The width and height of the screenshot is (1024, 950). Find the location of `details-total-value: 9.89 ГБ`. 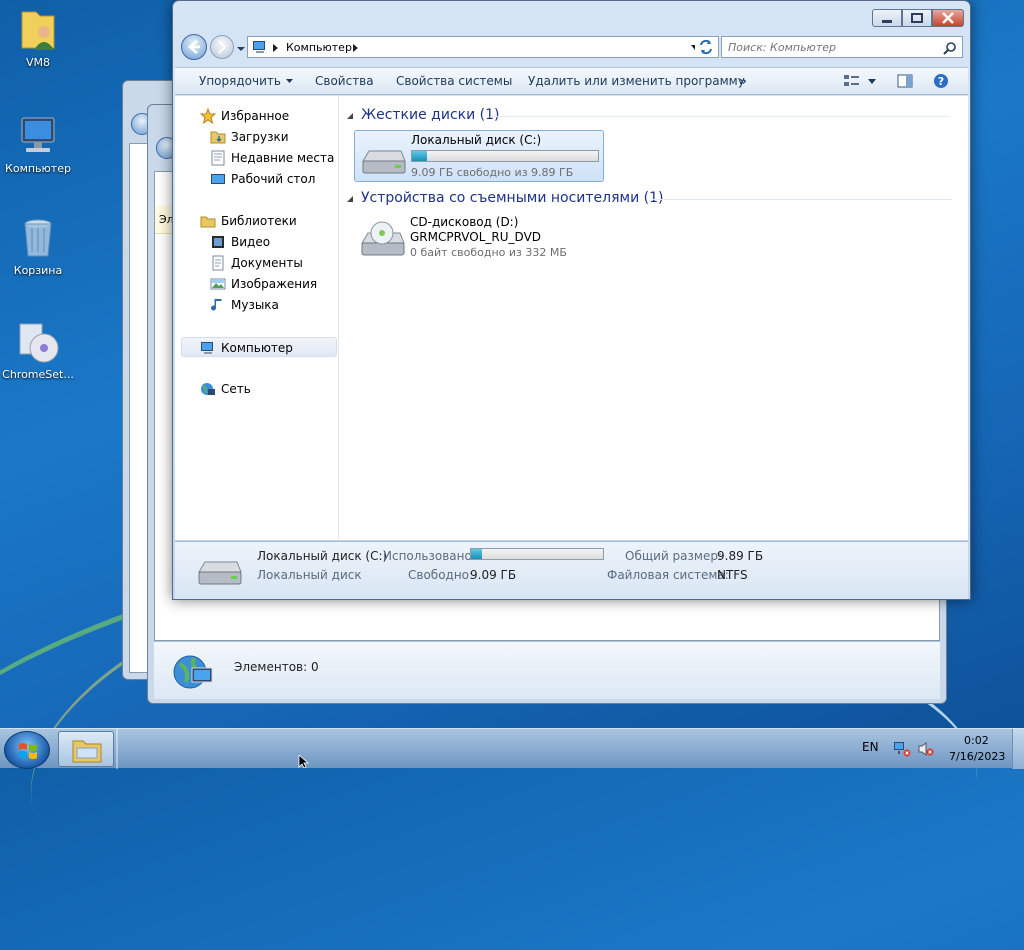

details-total-value: 9.89 ГБ is located at coordinates (740, 556).